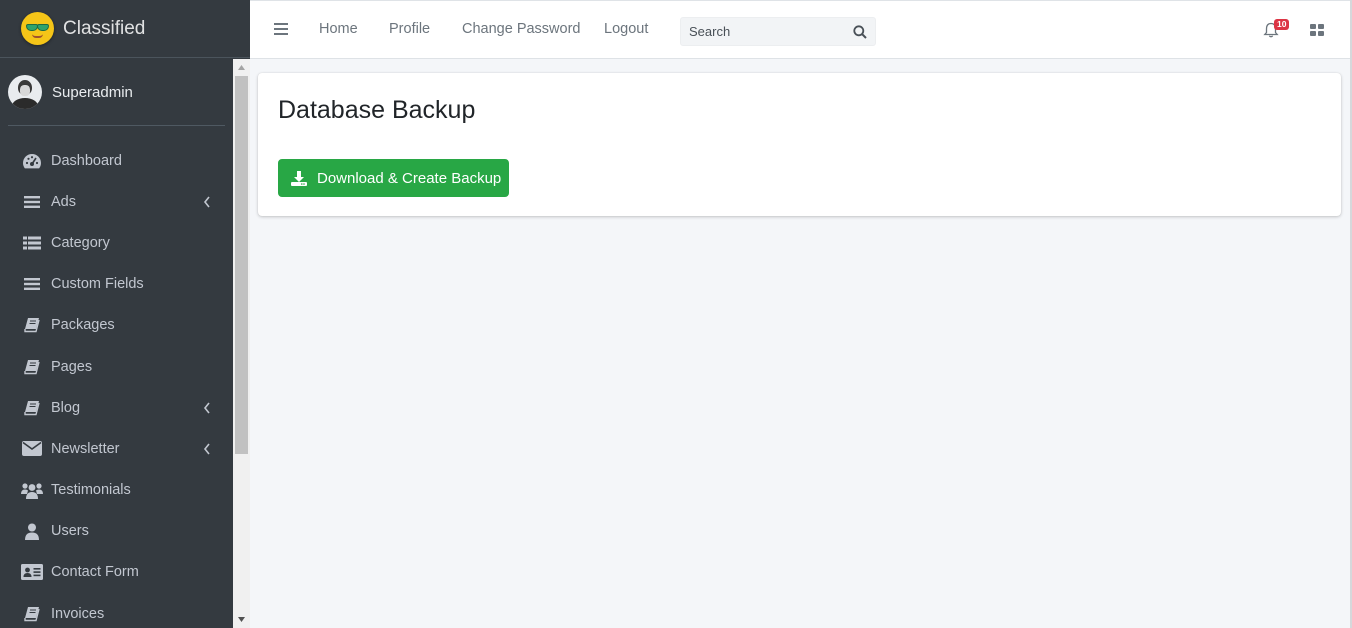 This screenshot has width=1352, height=628. Describe the element at coordinates (95, 572) in the screenshot. I see `sidebar-item-label: Contact Form` at that location.